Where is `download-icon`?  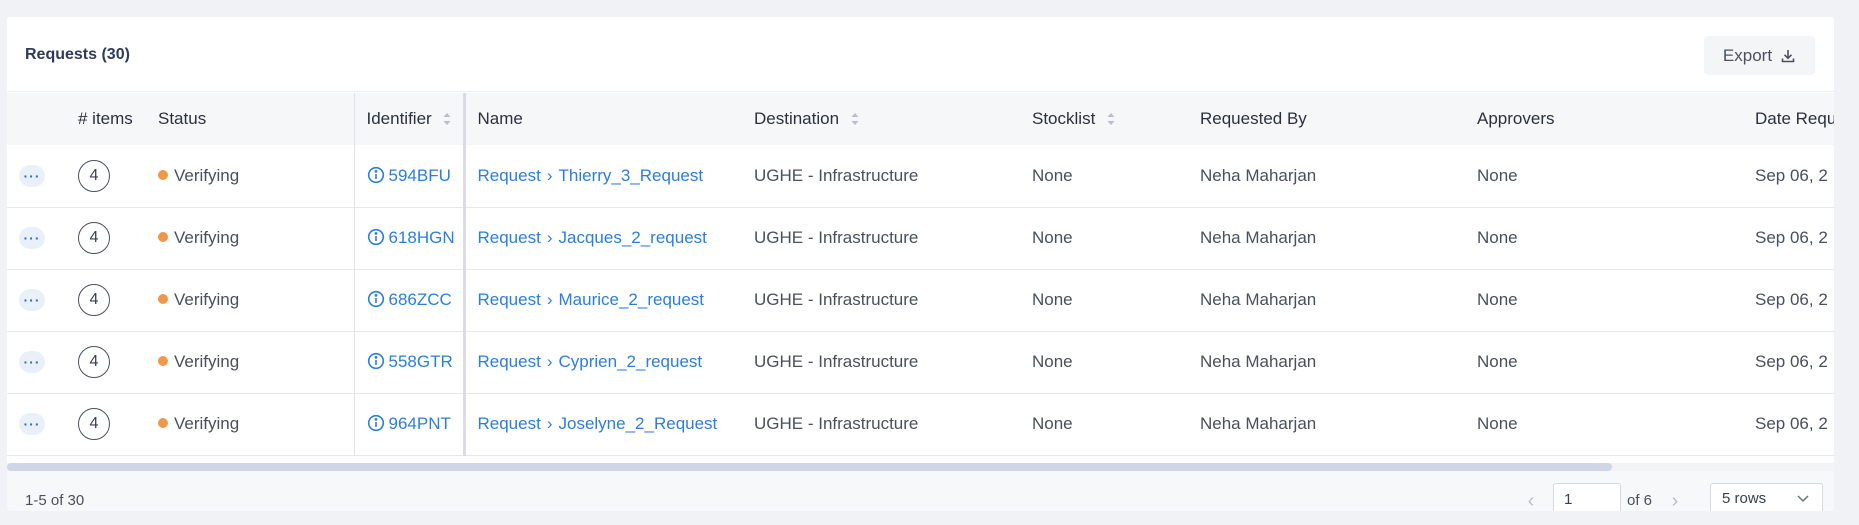 download-icon is located at coordinates (1788, 55).